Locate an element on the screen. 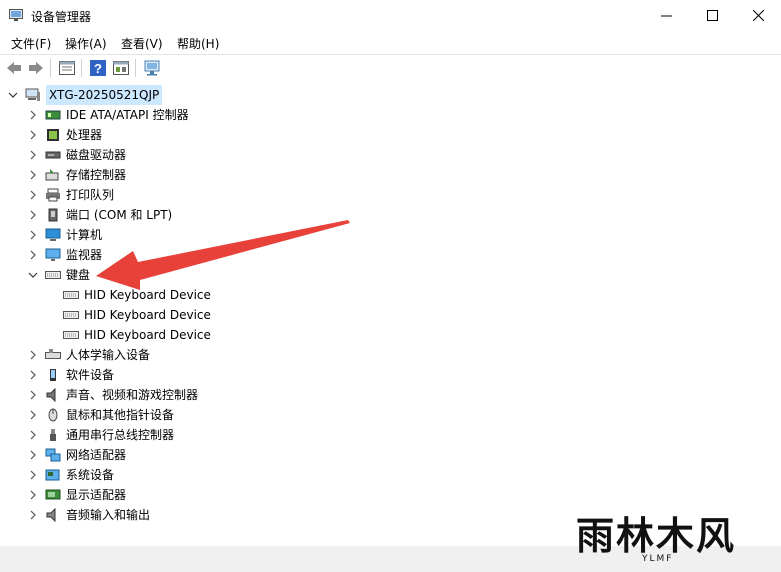 The height and width of the screenshot is (572, 781). minimize-button is located at coordinates (666, 15).